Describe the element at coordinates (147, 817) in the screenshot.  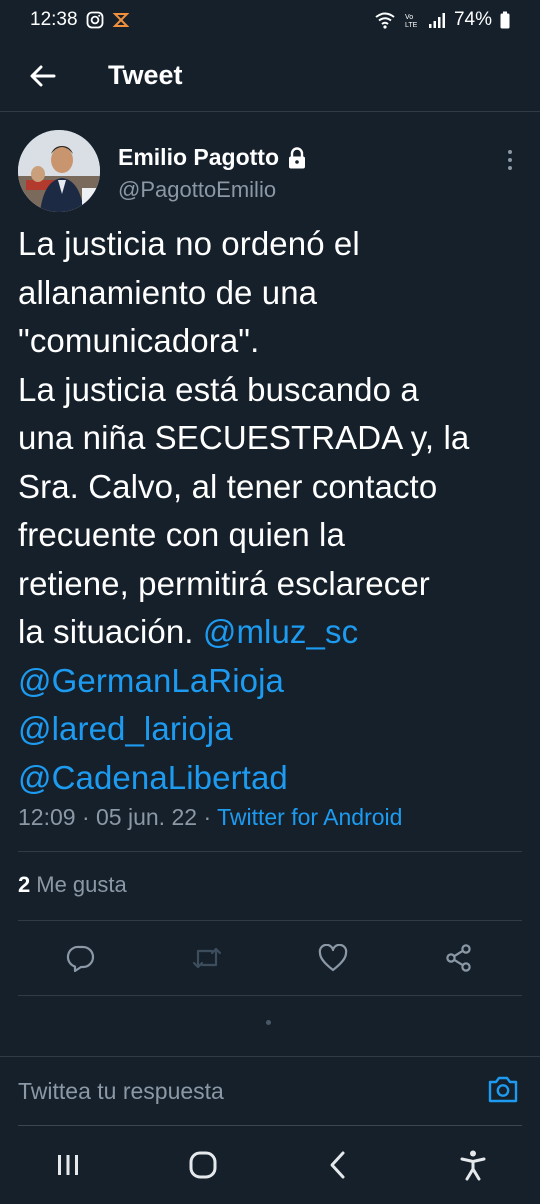
I see `tweet-date: 05 jun. 22` at that location.